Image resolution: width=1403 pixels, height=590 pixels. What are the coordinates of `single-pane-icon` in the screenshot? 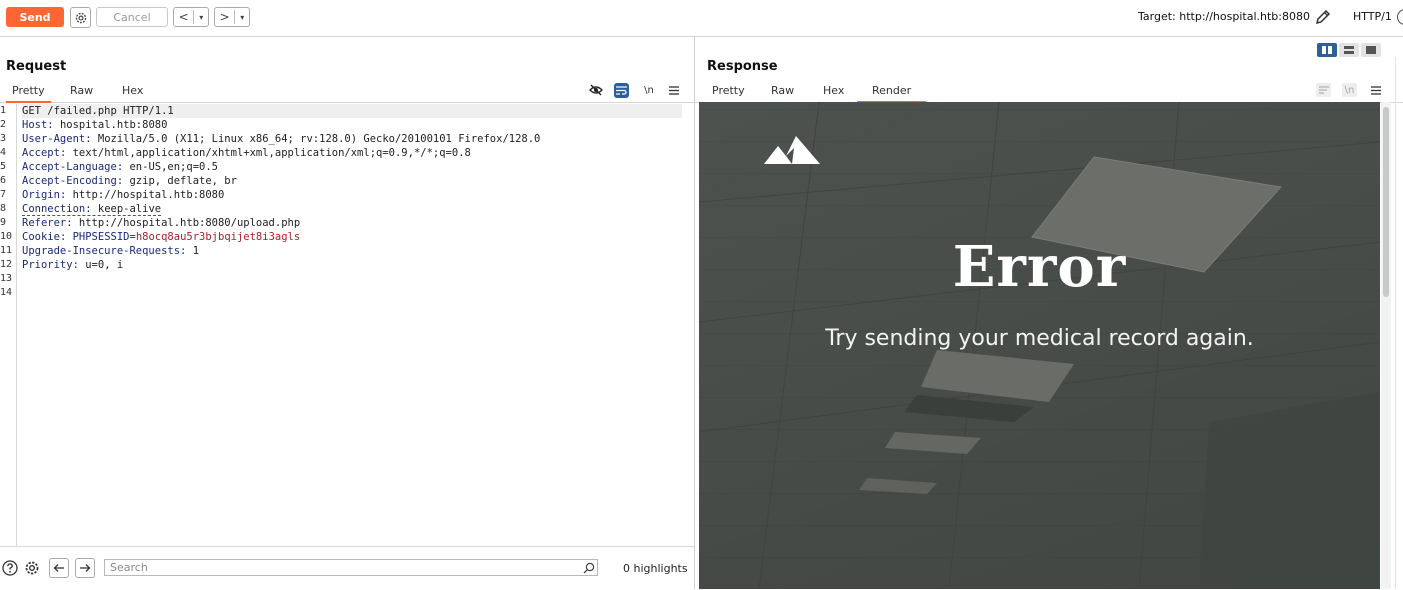 It's located at (1371, 50).